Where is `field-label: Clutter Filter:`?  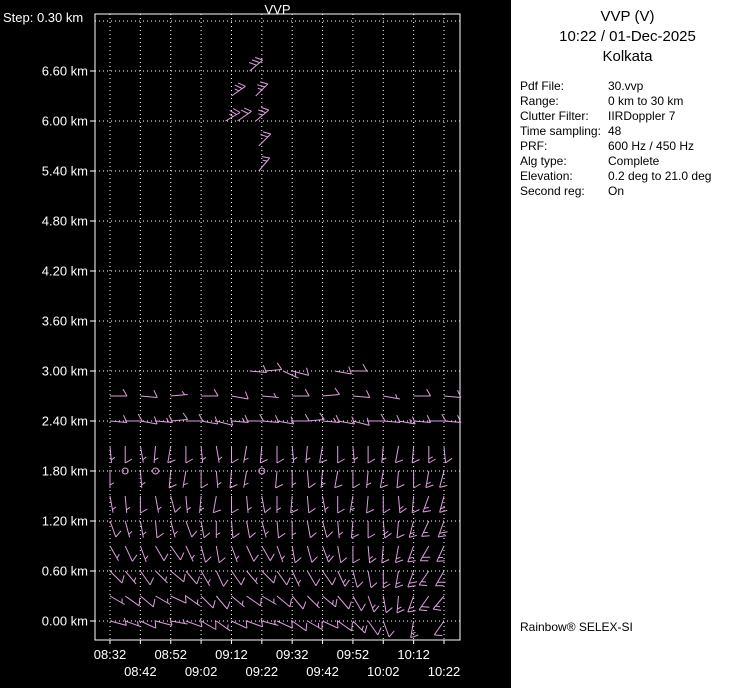
field-label: Clutter Filter: is located at coordinates (554, 116).